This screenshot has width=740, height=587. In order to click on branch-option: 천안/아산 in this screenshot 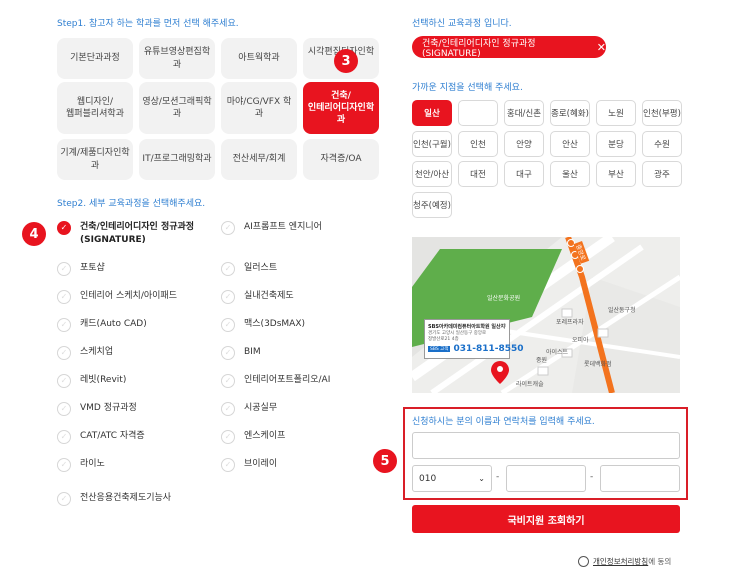, I will do `click(432, 174)`.